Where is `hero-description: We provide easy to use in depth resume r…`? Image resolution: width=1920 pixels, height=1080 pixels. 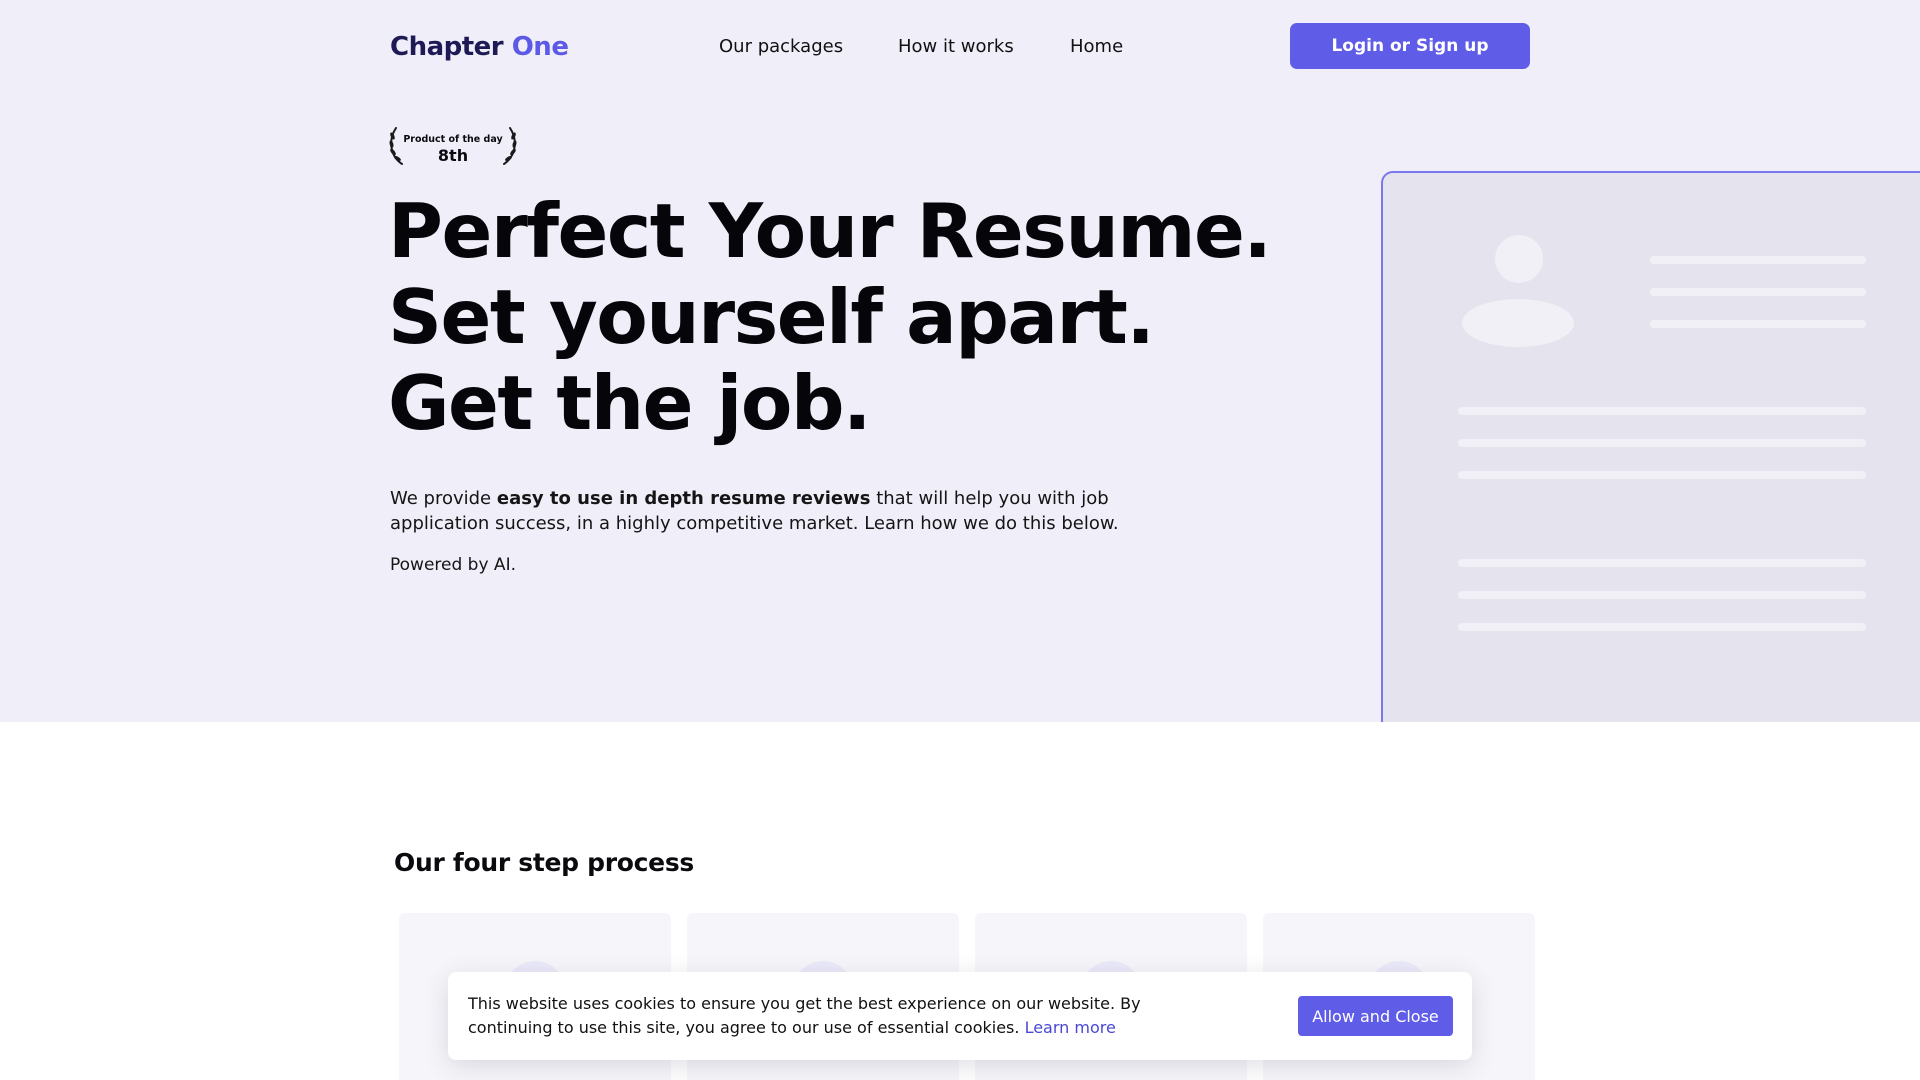 hero-description: We provide easy to use in depth resume r… is located at coordinates (770, 511).